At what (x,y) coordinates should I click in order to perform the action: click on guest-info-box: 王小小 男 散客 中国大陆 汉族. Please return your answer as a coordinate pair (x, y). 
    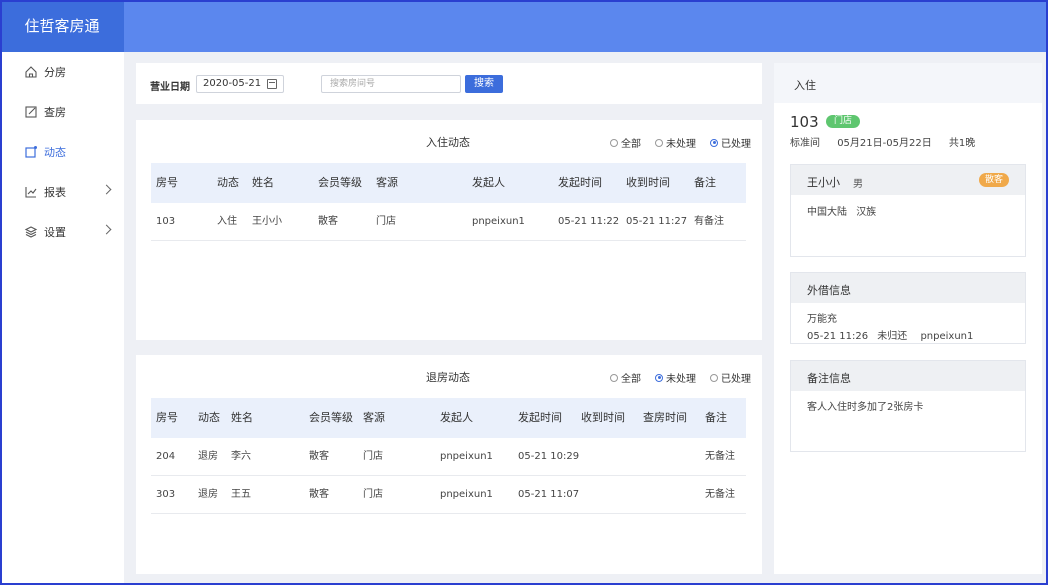
    Looking at the image, I should click on (908, 210).